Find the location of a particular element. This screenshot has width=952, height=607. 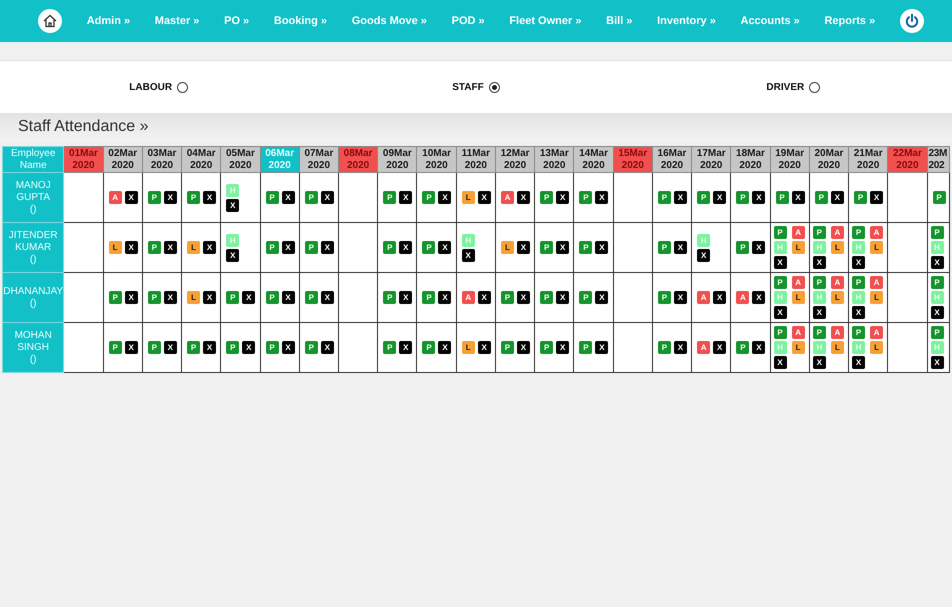

nav-menu-item: POD » is located at coordinates (468, 21).